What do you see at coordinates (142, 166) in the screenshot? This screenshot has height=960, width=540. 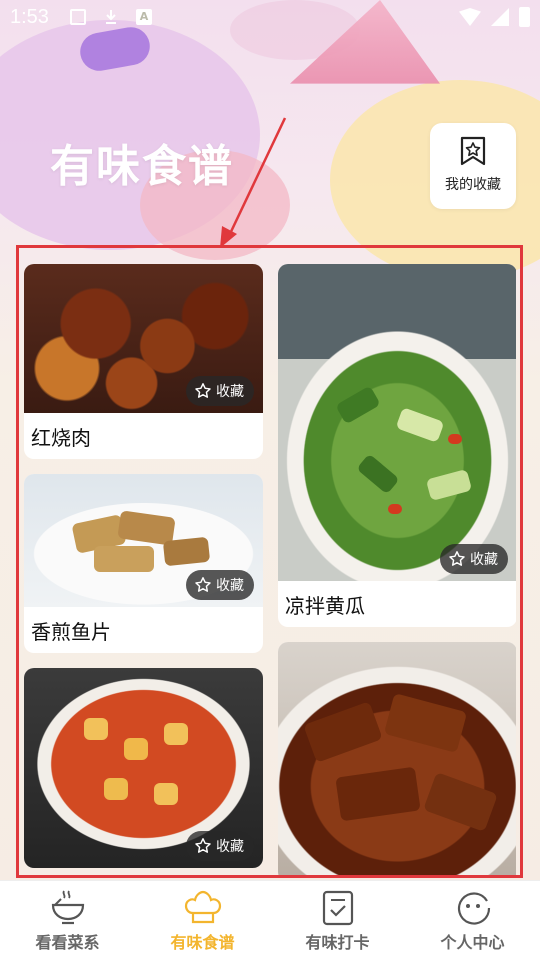 I see `page-title: 有味食谱` at bounding box center [142, 166].